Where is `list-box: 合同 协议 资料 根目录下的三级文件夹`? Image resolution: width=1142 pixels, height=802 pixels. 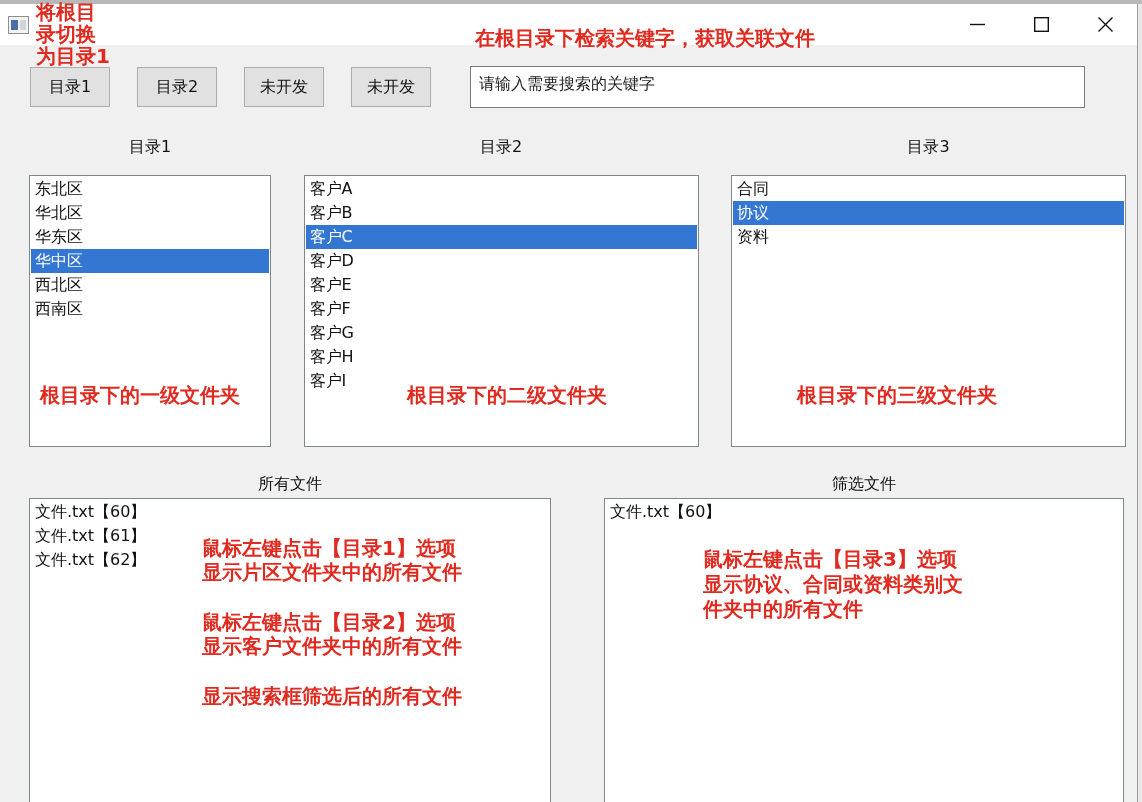
list-box: 合同 协议 资料 根目录下的三级文件夹 is located at coordinates (928, 311).